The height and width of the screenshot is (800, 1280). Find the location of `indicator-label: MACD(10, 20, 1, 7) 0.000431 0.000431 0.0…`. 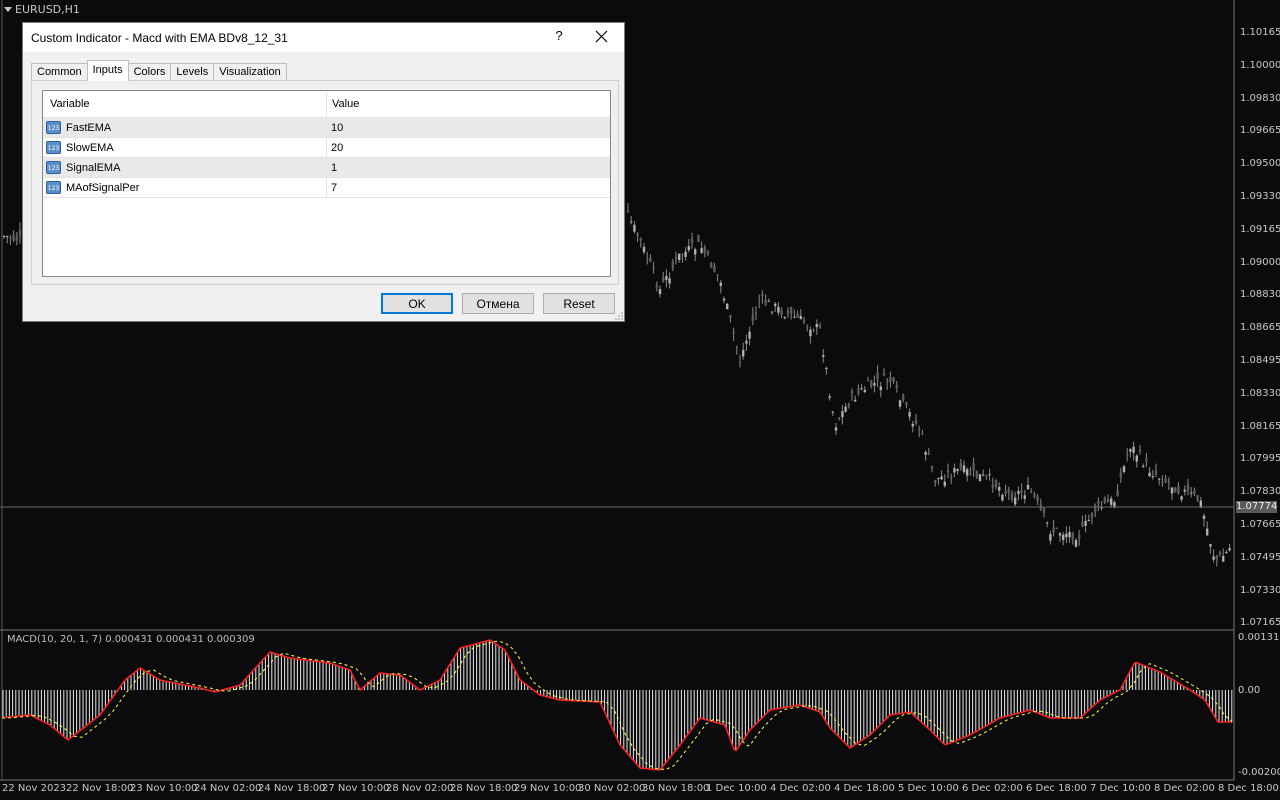

indicator-label: MACD(10, 20, 1, 7) 0.000431 0.000431 0.0… is located at coordinates (131, 639).